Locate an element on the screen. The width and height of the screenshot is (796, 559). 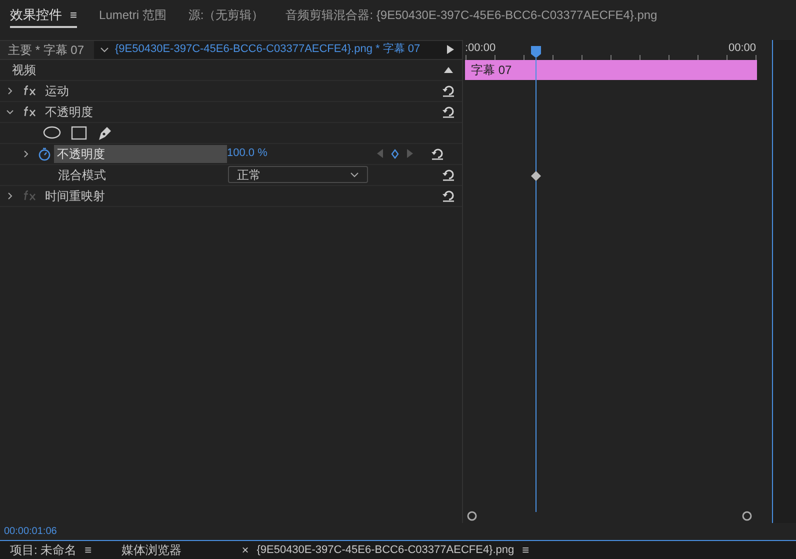
play-icon is located at coordinates (450, 49).